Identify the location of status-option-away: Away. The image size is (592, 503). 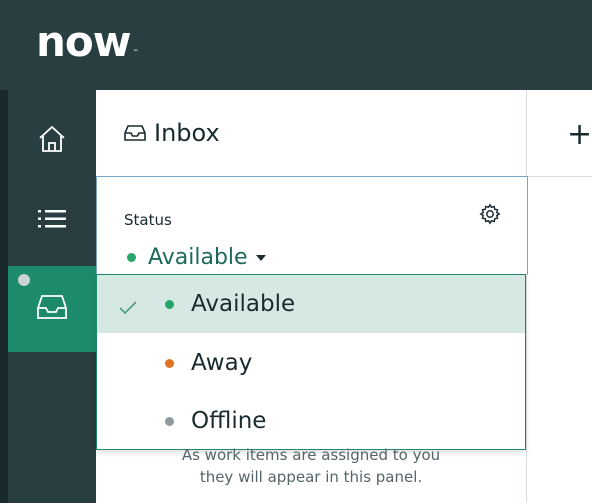
(311, 363).